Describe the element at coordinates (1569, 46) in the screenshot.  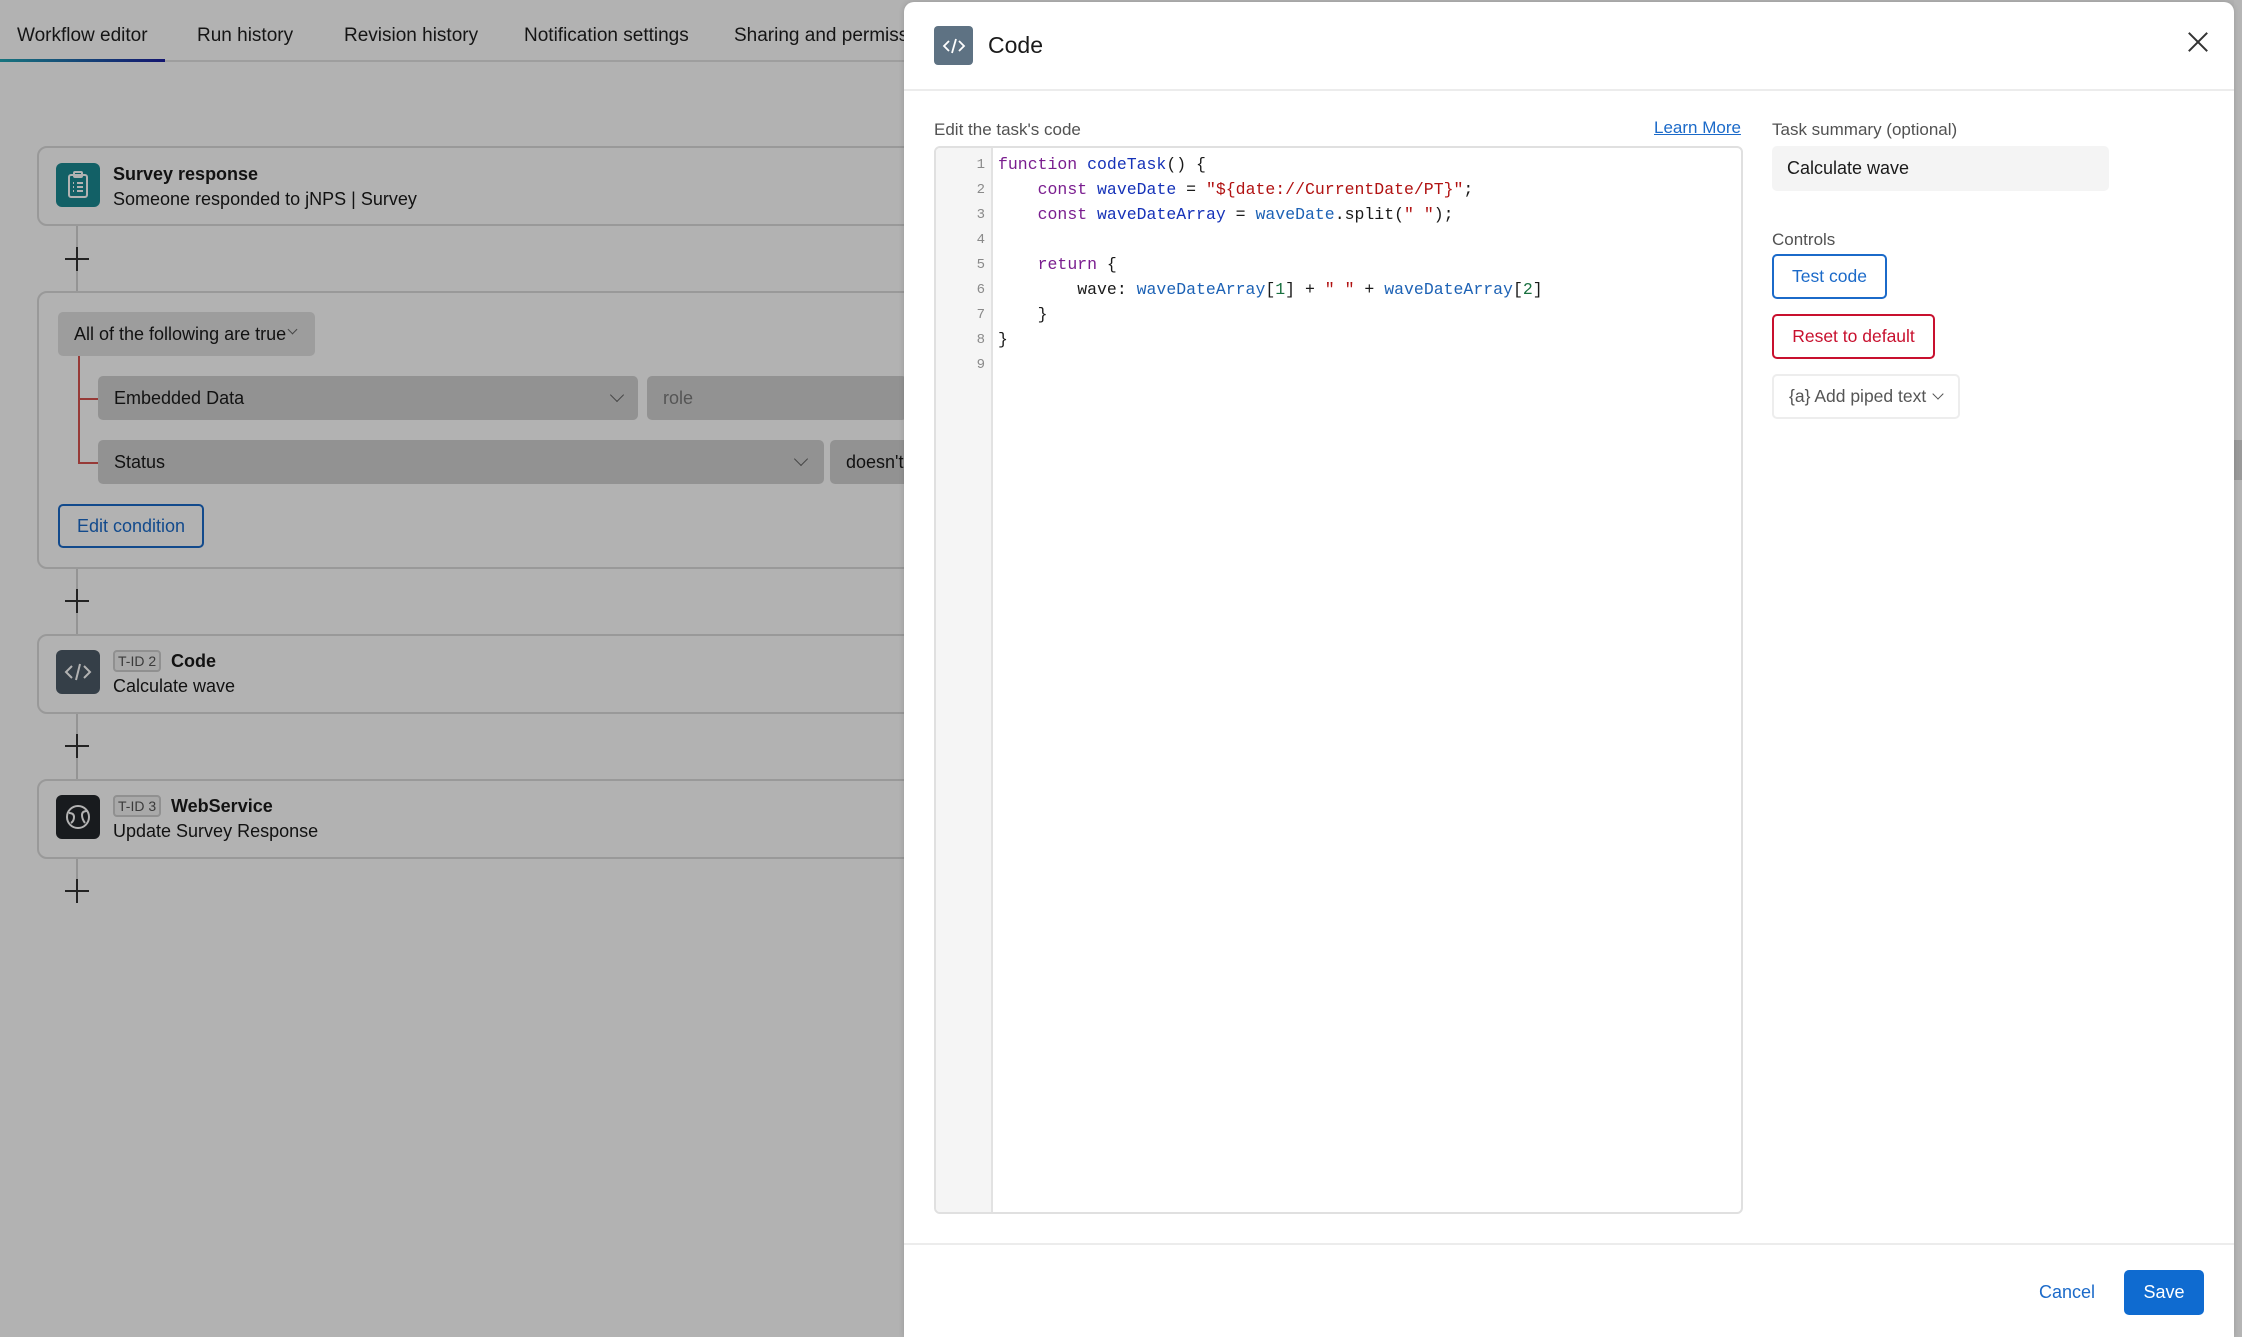
I see `dialog-header: Code` at that location.